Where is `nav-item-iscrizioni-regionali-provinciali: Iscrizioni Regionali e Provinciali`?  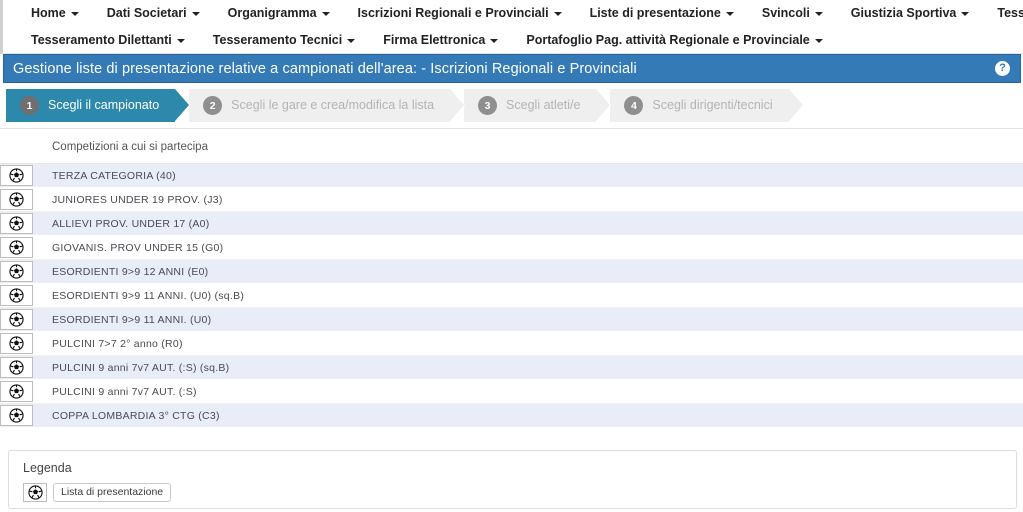 nav-item-iscrizioni-regionali-provinciali: Iscrizioni Regionali e Provinciali is located at coordinates (460, 13).